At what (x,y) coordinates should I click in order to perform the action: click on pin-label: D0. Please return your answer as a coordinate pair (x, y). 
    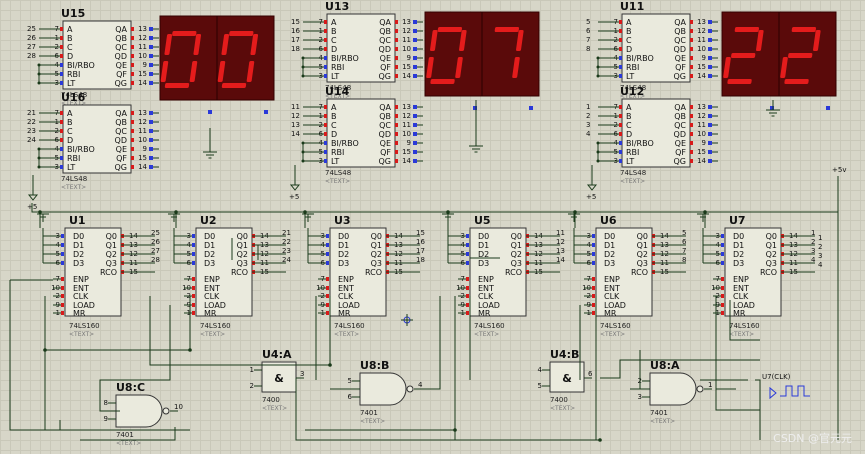
    Looking at the image, I should click on (738, 236).